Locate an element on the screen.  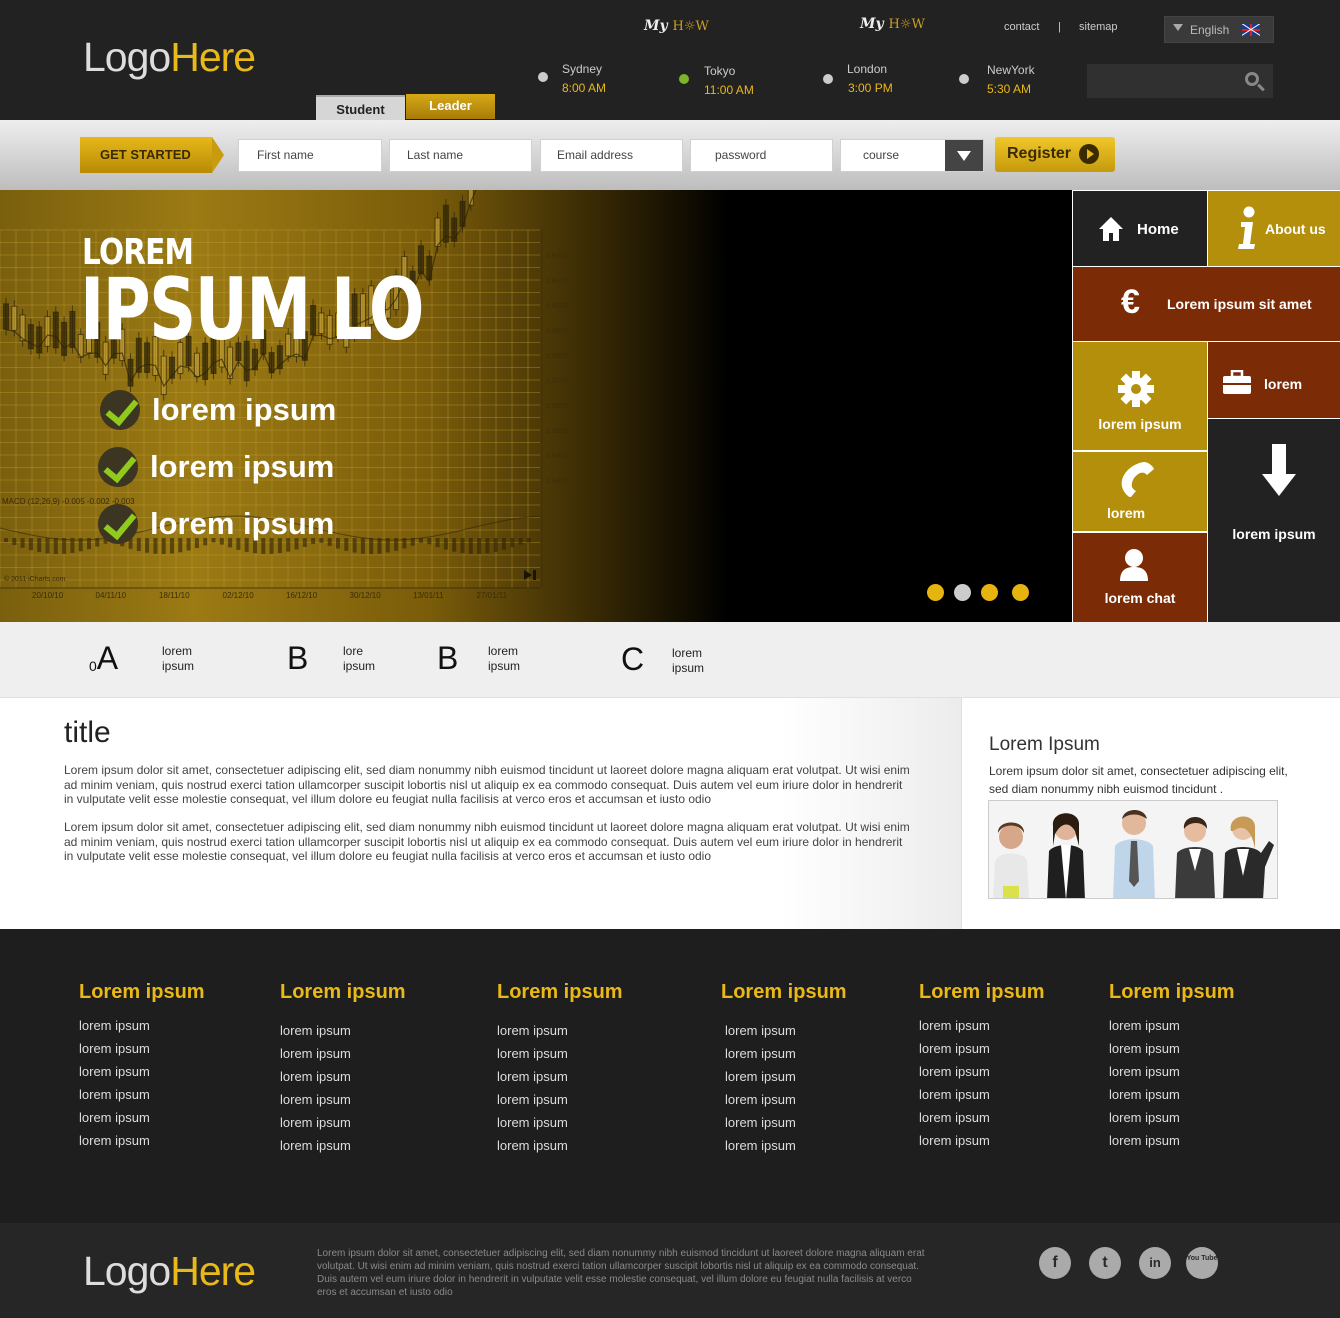
stat-text: lore ipsum is located at coordinates (359, 659).